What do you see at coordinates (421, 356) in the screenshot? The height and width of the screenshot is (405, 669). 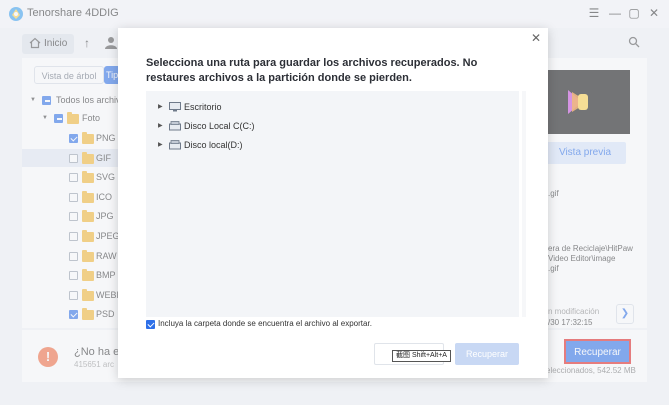 I see `screenshot-shortcut-tooltip: 截图 Shift+Alt+A` at bounding box center [421, 356].